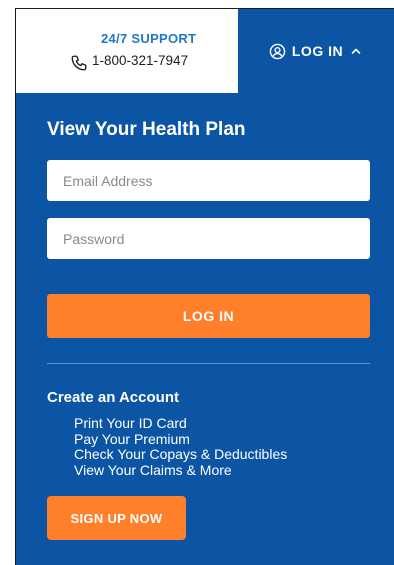  I want to click on list-item: Print Your ID Card, so click(130, 423).